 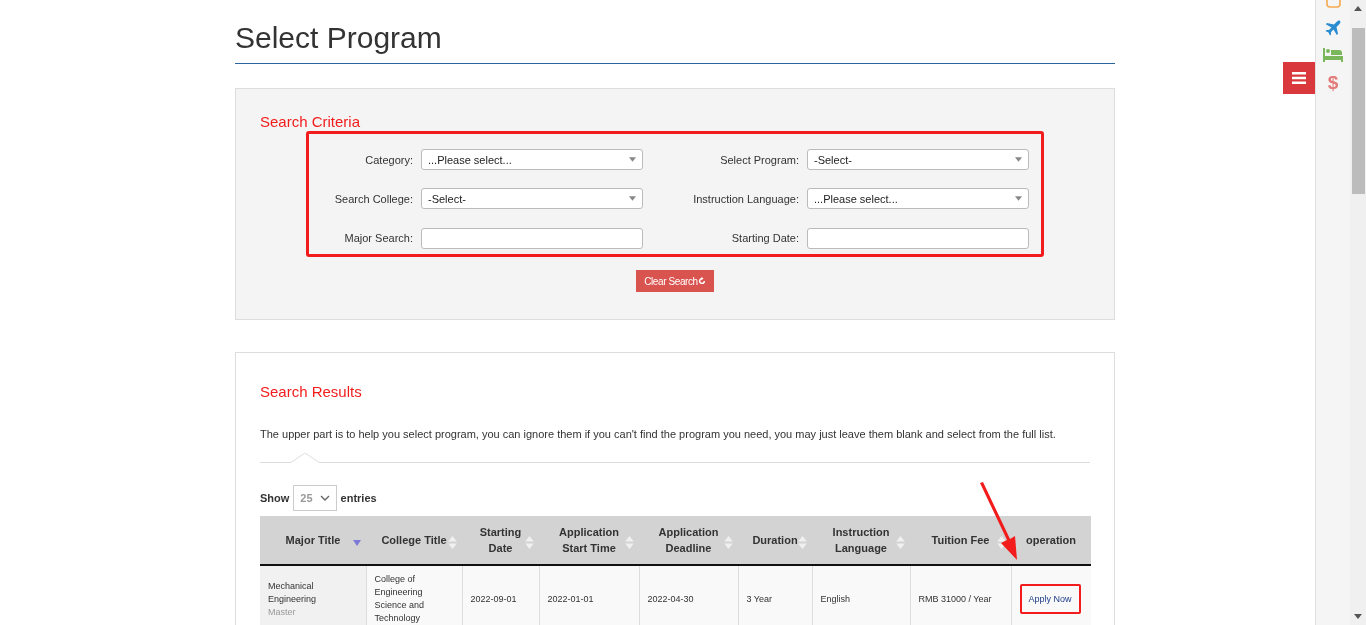 I want to click on field-label: Starting Date:, so click(x=764, y=238).